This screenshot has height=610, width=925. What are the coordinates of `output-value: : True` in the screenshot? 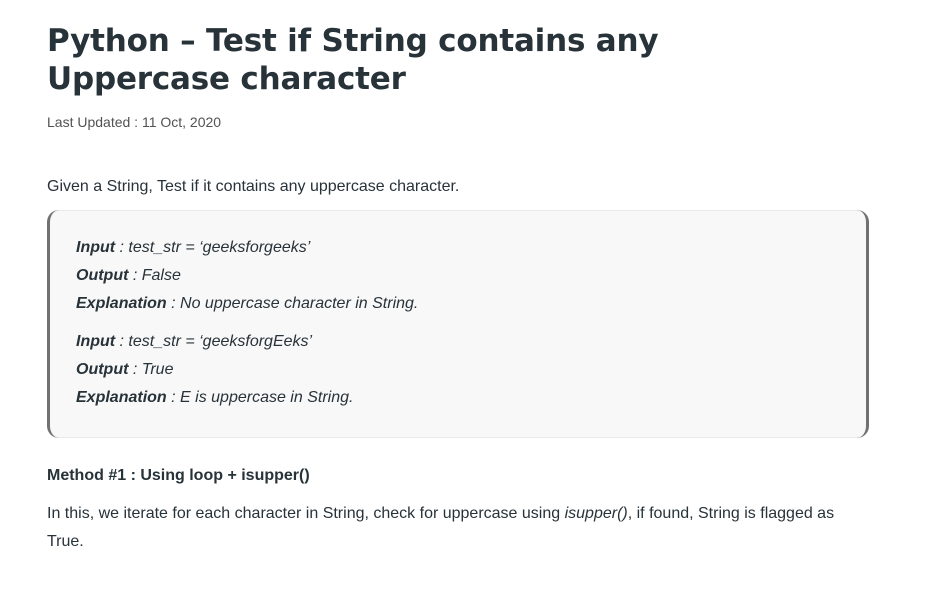 It's located at (151, 369).